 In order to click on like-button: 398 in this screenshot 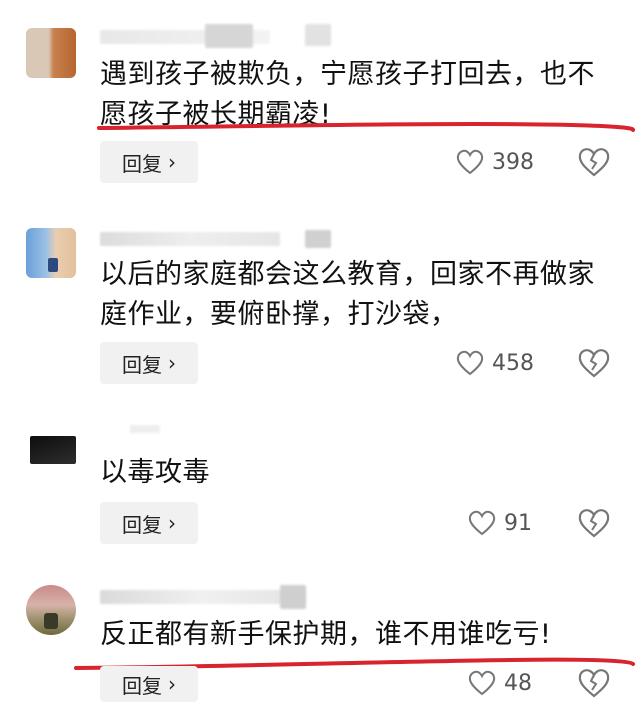, I will do `click(495, 162)`.